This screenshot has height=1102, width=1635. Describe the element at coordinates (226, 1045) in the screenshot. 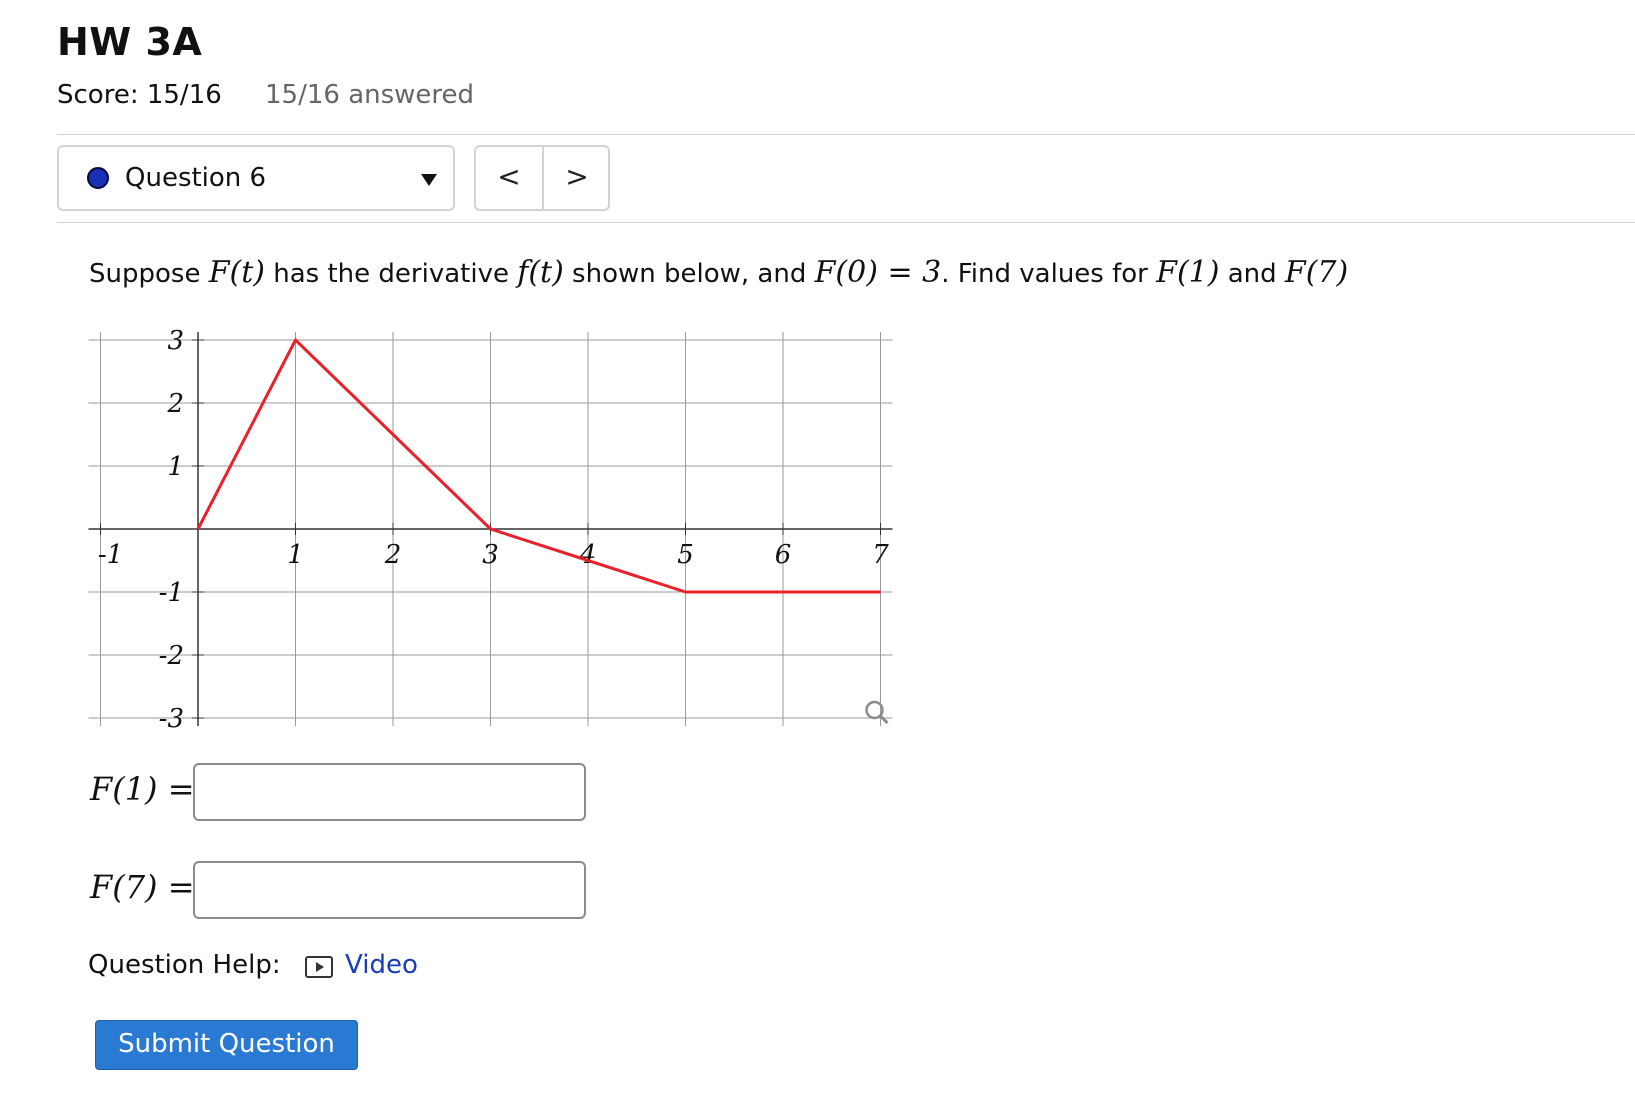

I see `submit-question-button: Submit Question` at that location.